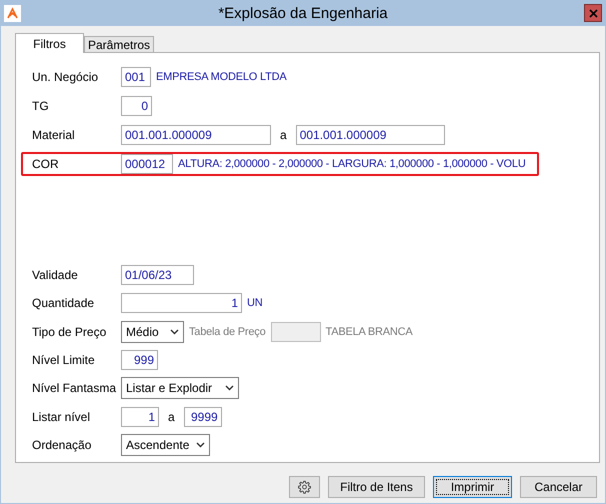  Describe the element at coordinates (64, 303) in the screenshot. I see `field-label: Quantidade` at that location.